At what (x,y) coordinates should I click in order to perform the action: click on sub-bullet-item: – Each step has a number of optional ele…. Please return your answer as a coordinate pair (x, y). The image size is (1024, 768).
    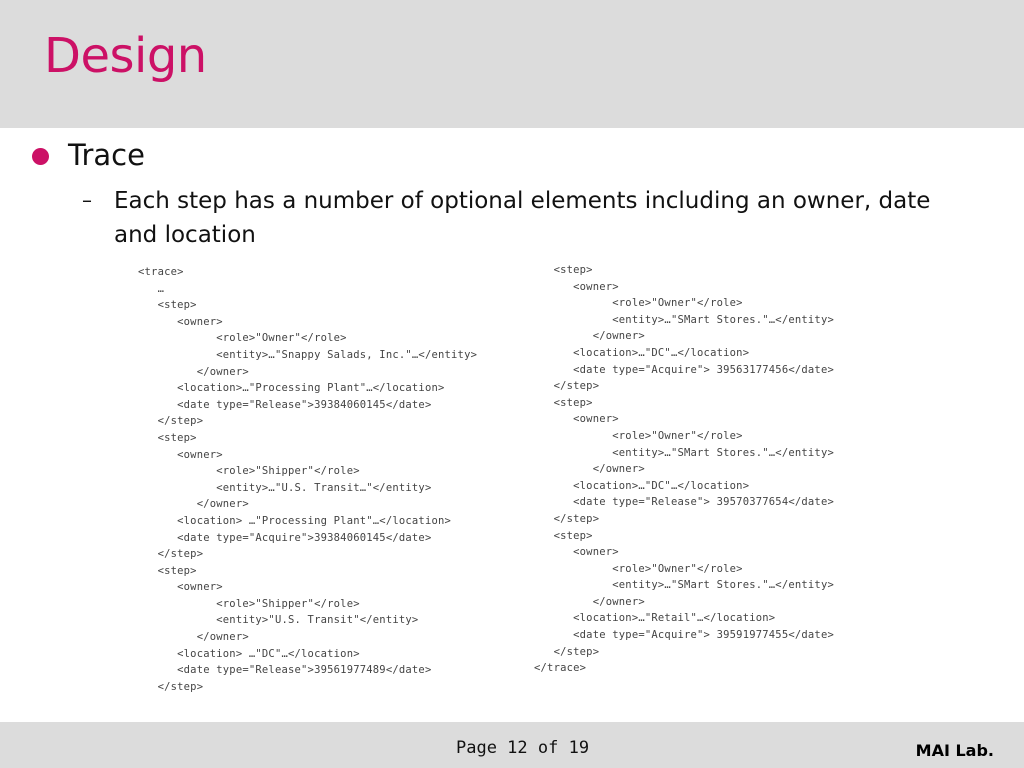
    Looking at the image, I should click on (522, 218).